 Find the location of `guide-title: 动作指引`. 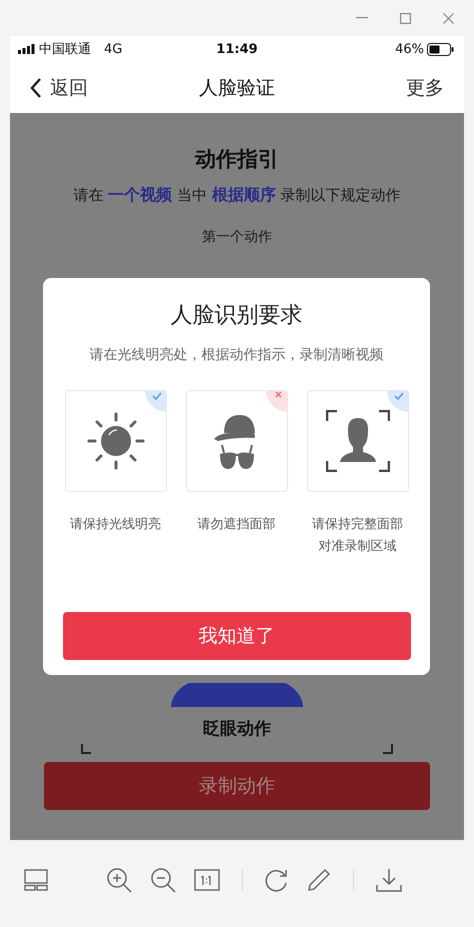

guide-title: 动作指引 is located at coordinates (237, 159).